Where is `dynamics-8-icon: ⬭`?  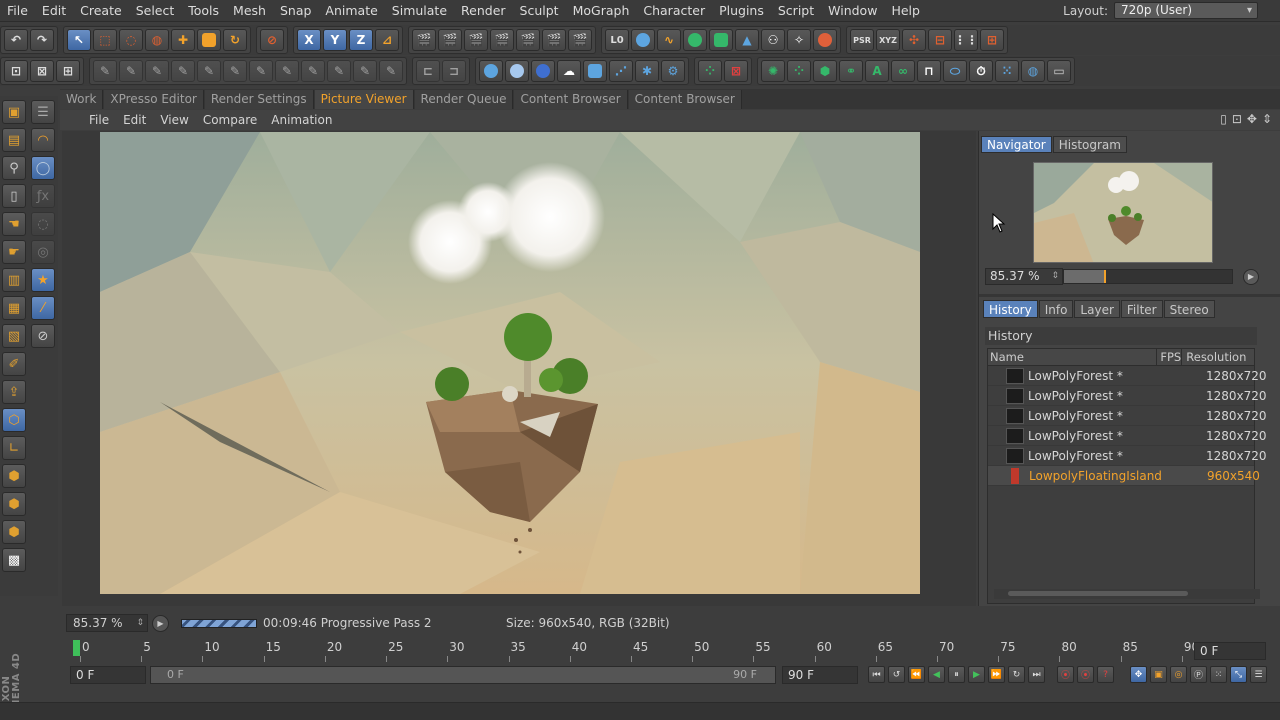
dynamics-8-icon: ⬭ is located at coordinates (955, 71).